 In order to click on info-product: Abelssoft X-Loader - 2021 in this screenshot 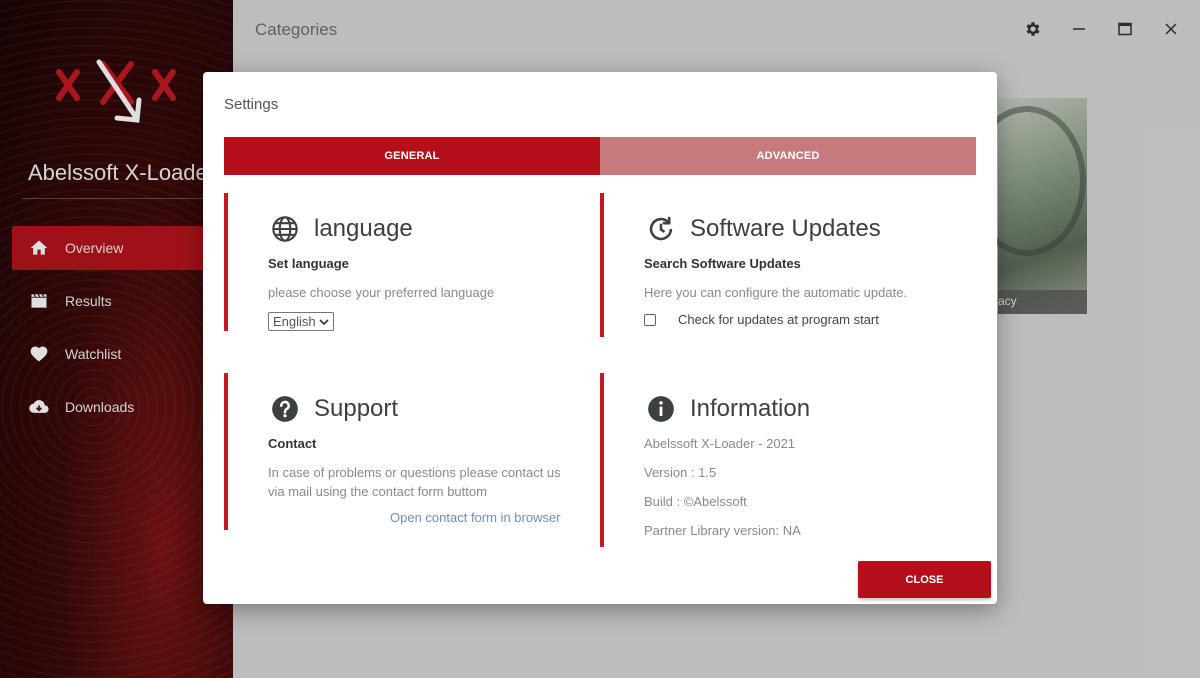, I will do `click(720, 443)`.